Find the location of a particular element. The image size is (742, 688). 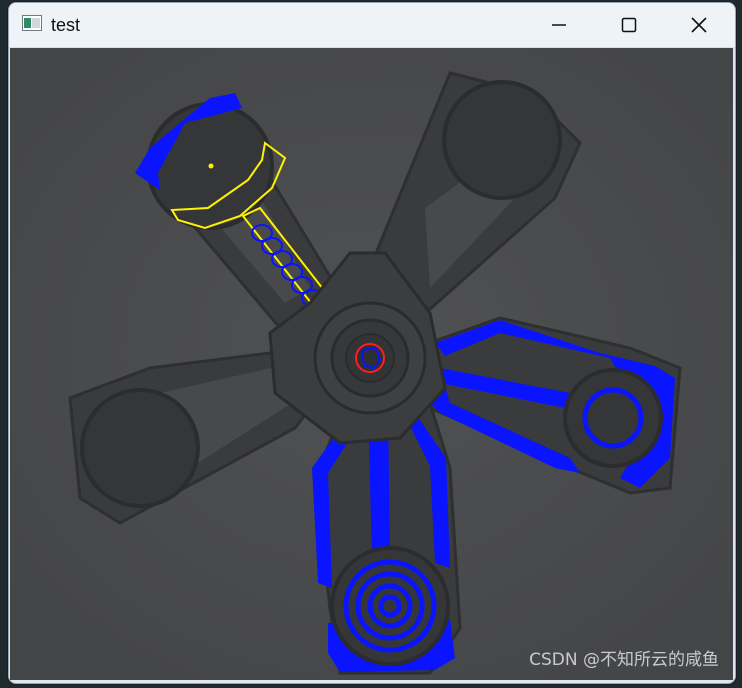

window-title: test is located at coordinates (66, 25).